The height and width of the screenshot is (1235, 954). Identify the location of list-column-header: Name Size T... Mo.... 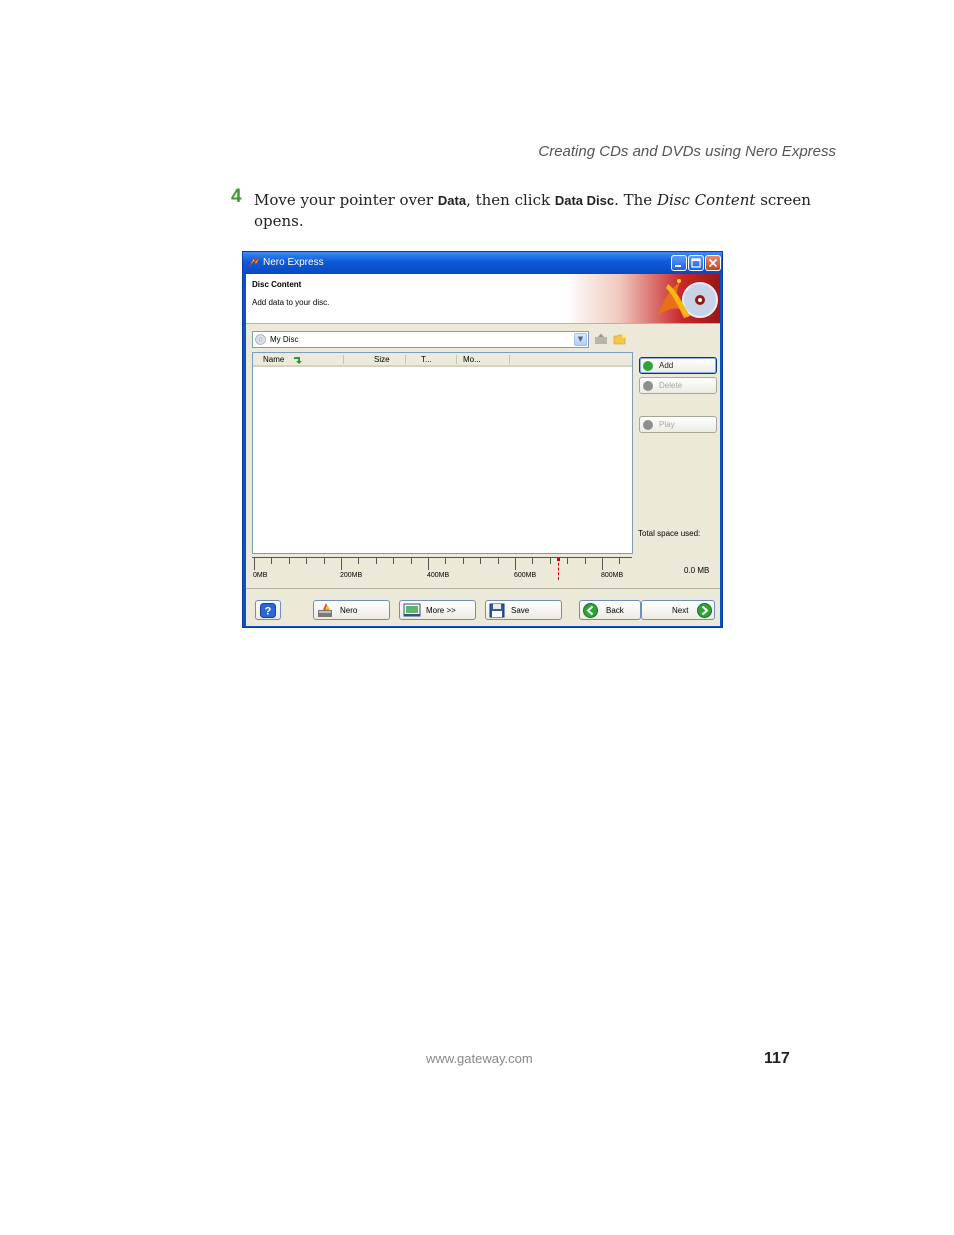
(442, 360).